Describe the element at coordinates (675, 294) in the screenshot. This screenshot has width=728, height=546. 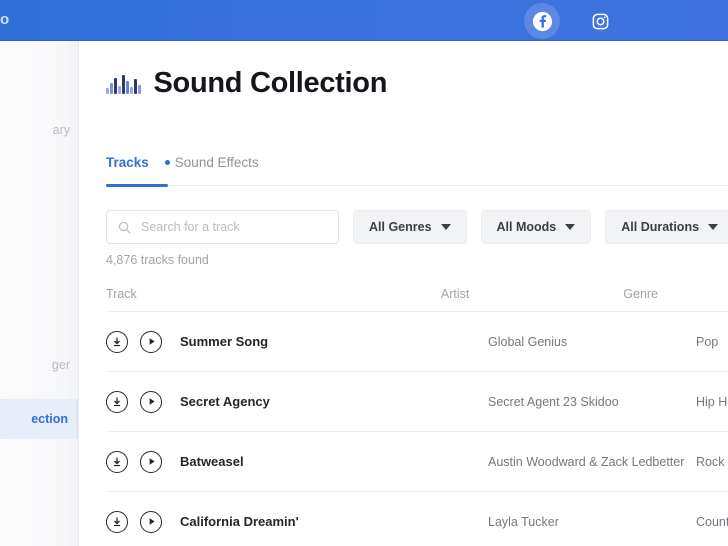
I see `column-header-genre: Genre` at that location.